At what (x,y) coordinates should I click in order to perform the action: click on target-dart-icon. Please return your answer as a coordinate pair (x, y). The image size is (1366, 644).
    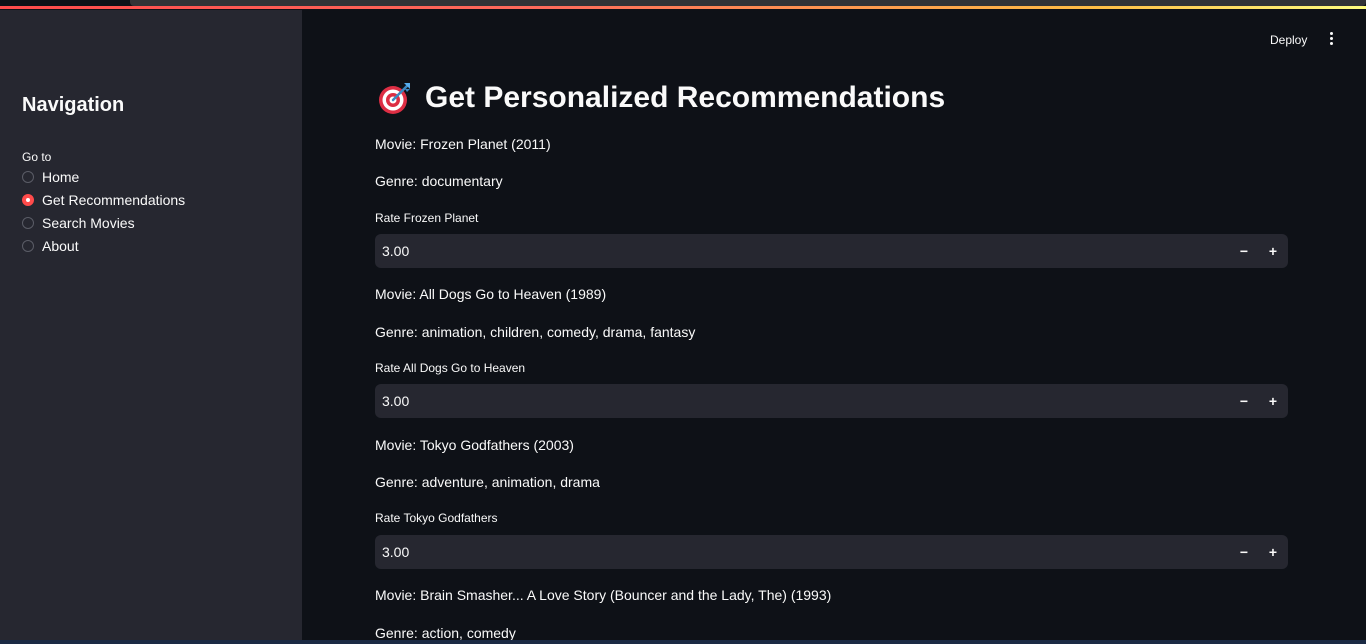
    Looking at the image, I should click on (394, 98).